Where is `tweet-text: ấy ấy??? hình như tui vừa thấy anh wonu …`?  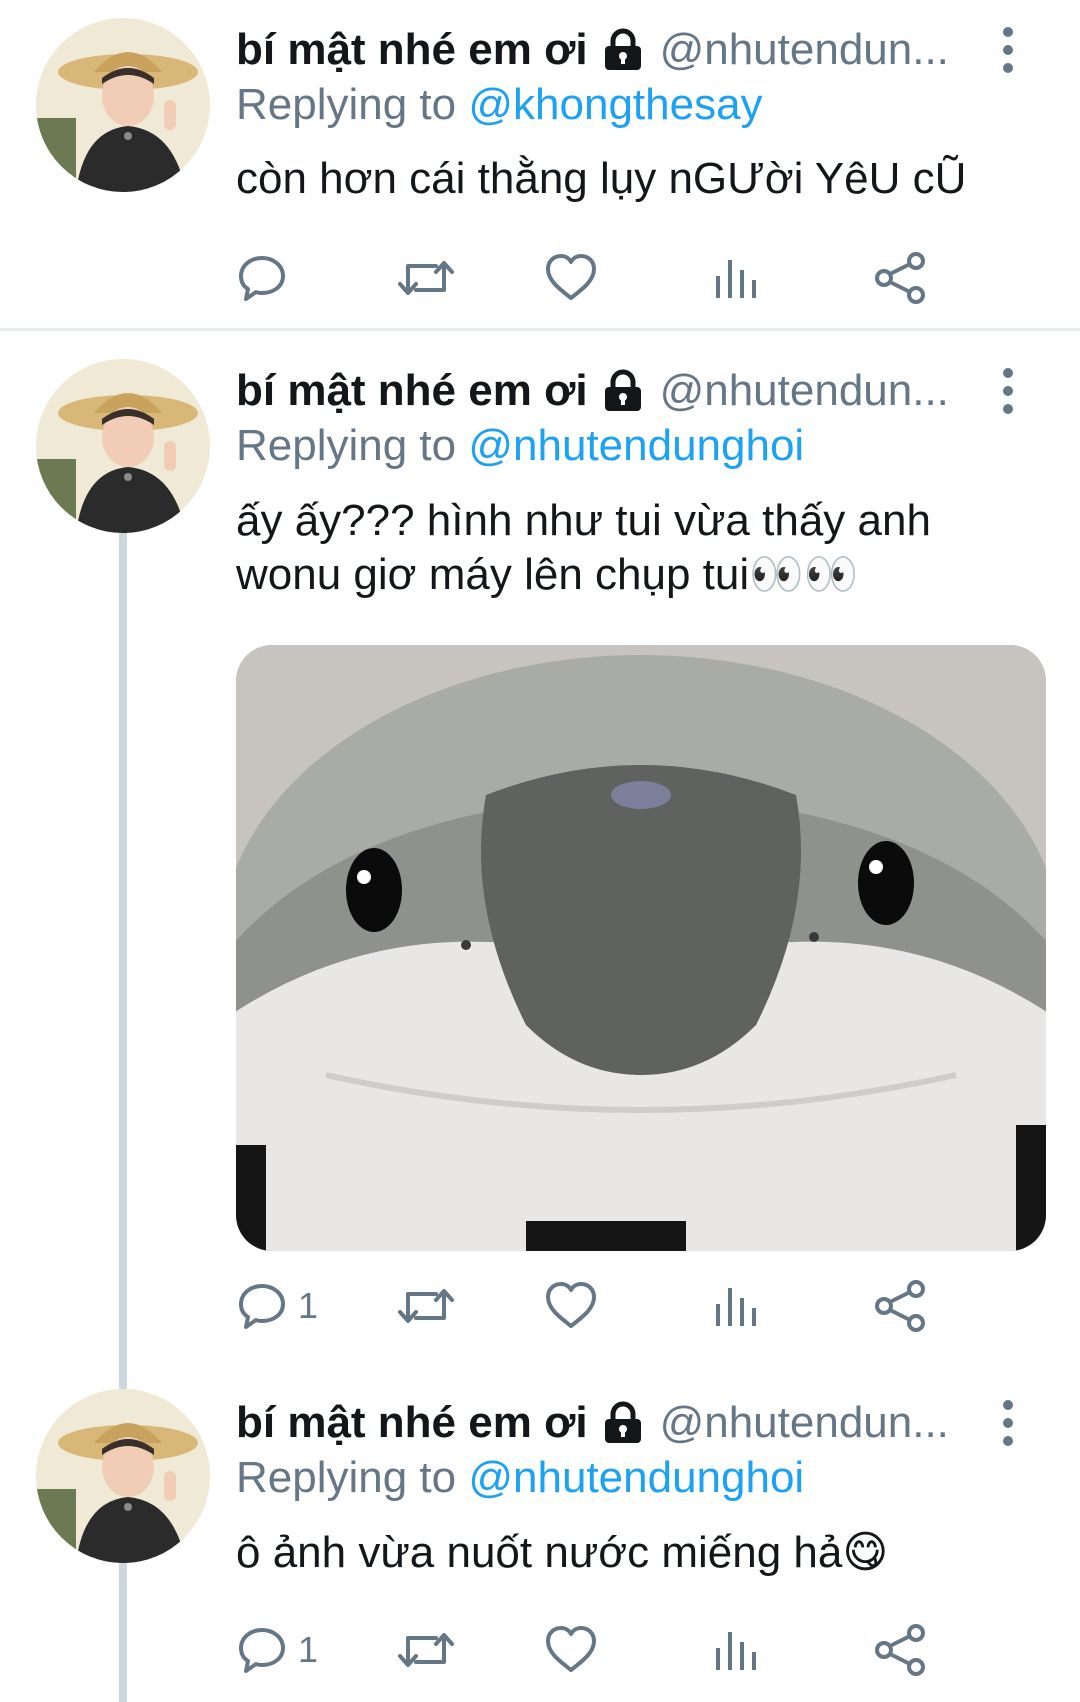
tweet-text: ấy ấy??? hình như tui vừa thấy anh wonu … is located at coordinates (583, 547).